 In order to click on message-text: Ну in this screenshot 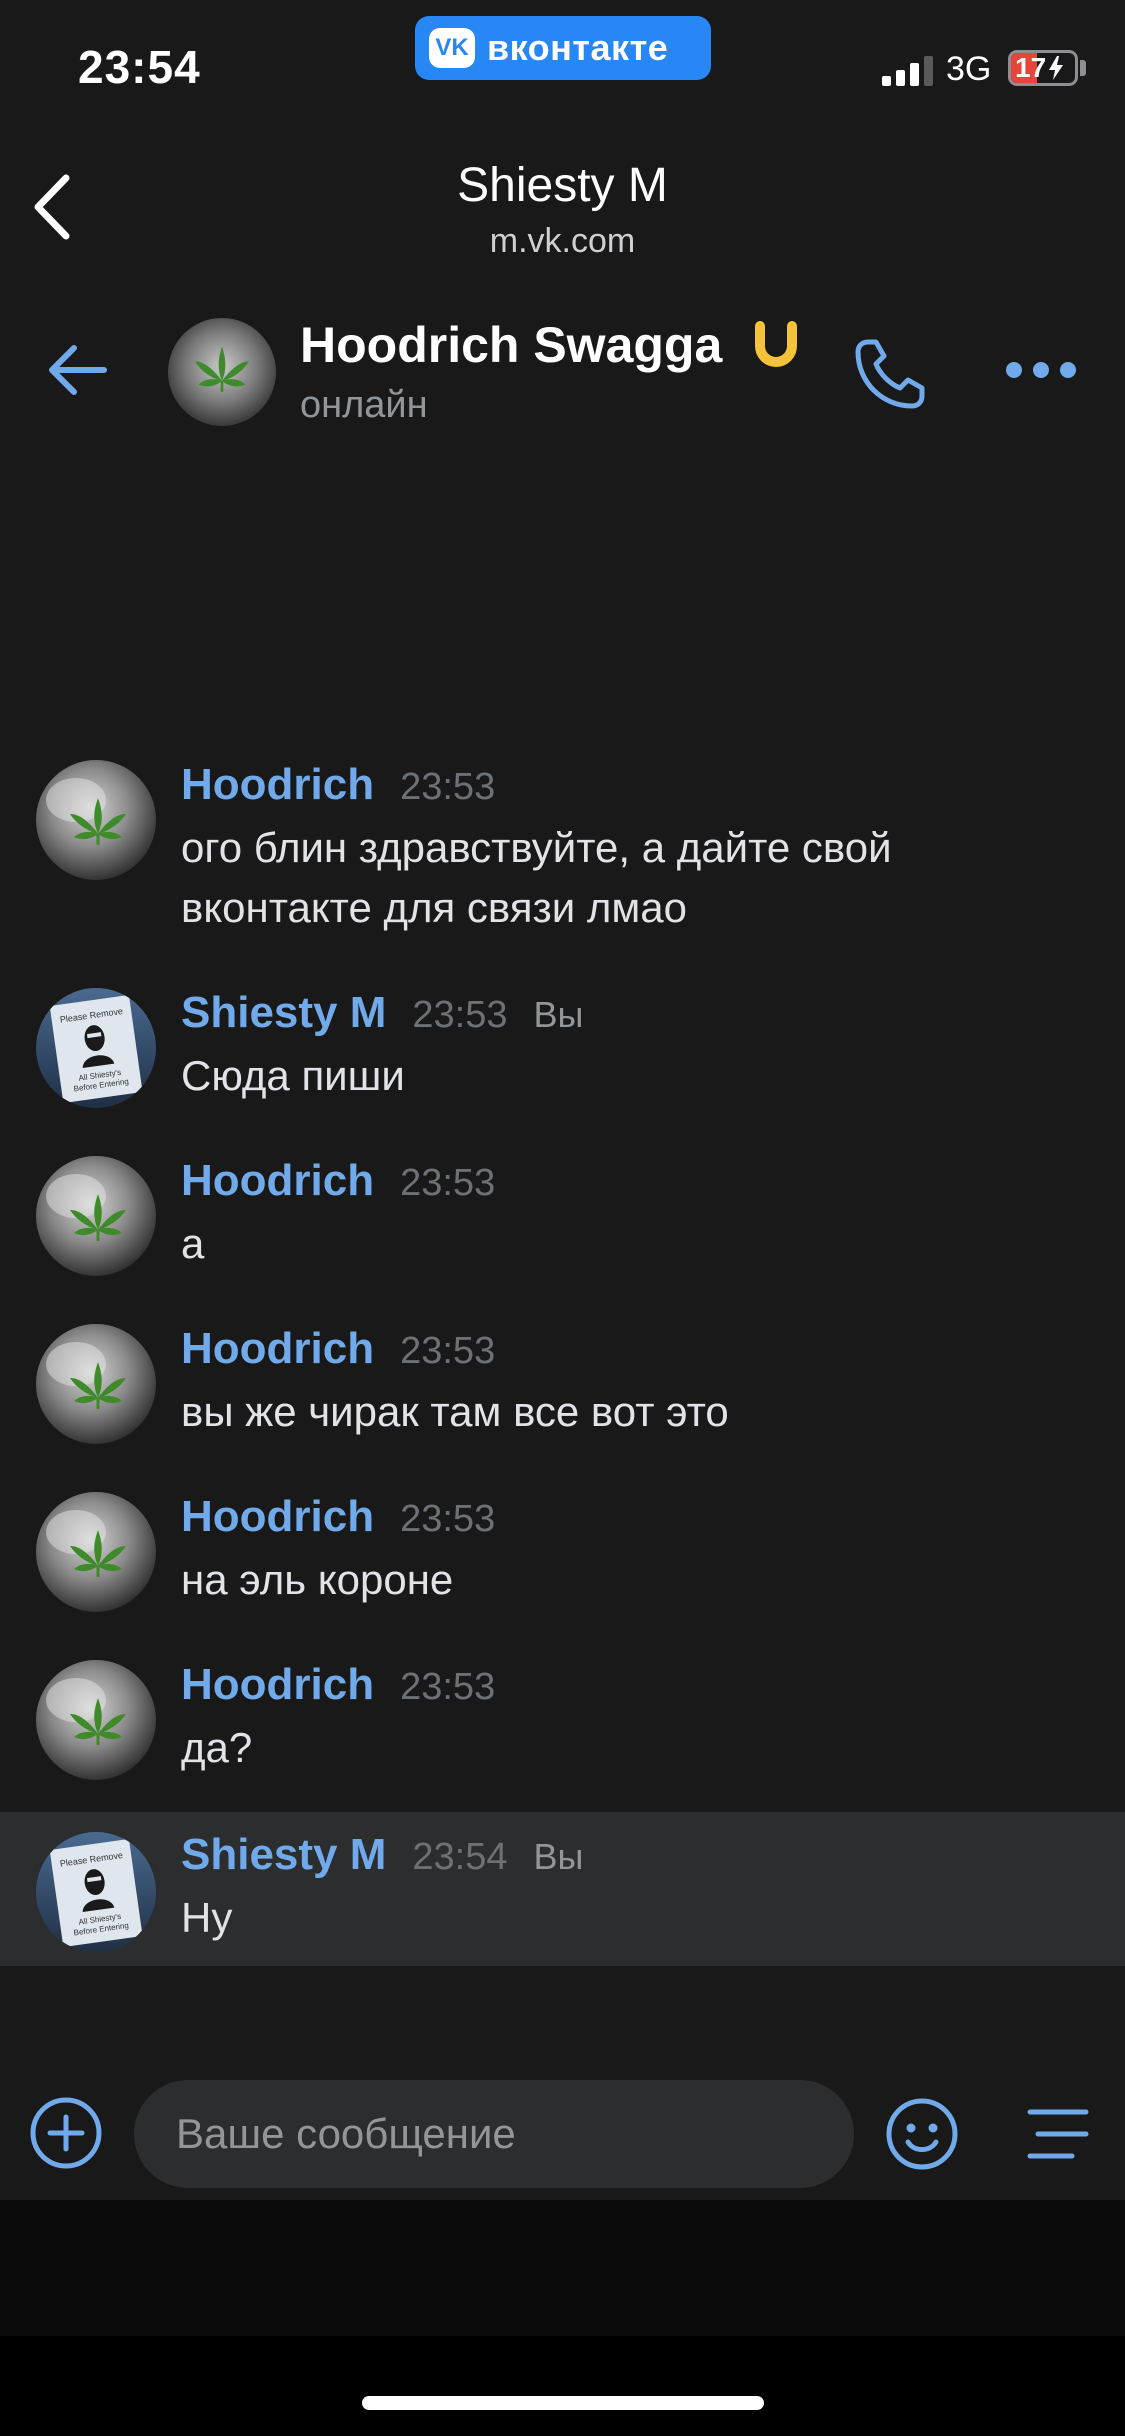, I will do `click(207, 1917)`.